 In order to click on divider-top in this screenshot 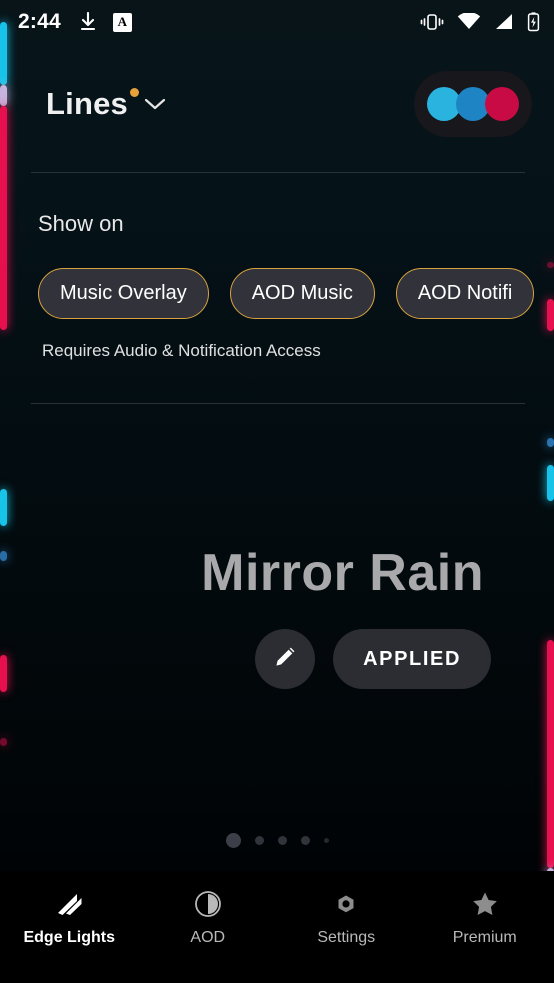, I will do `click(278, 172)`.